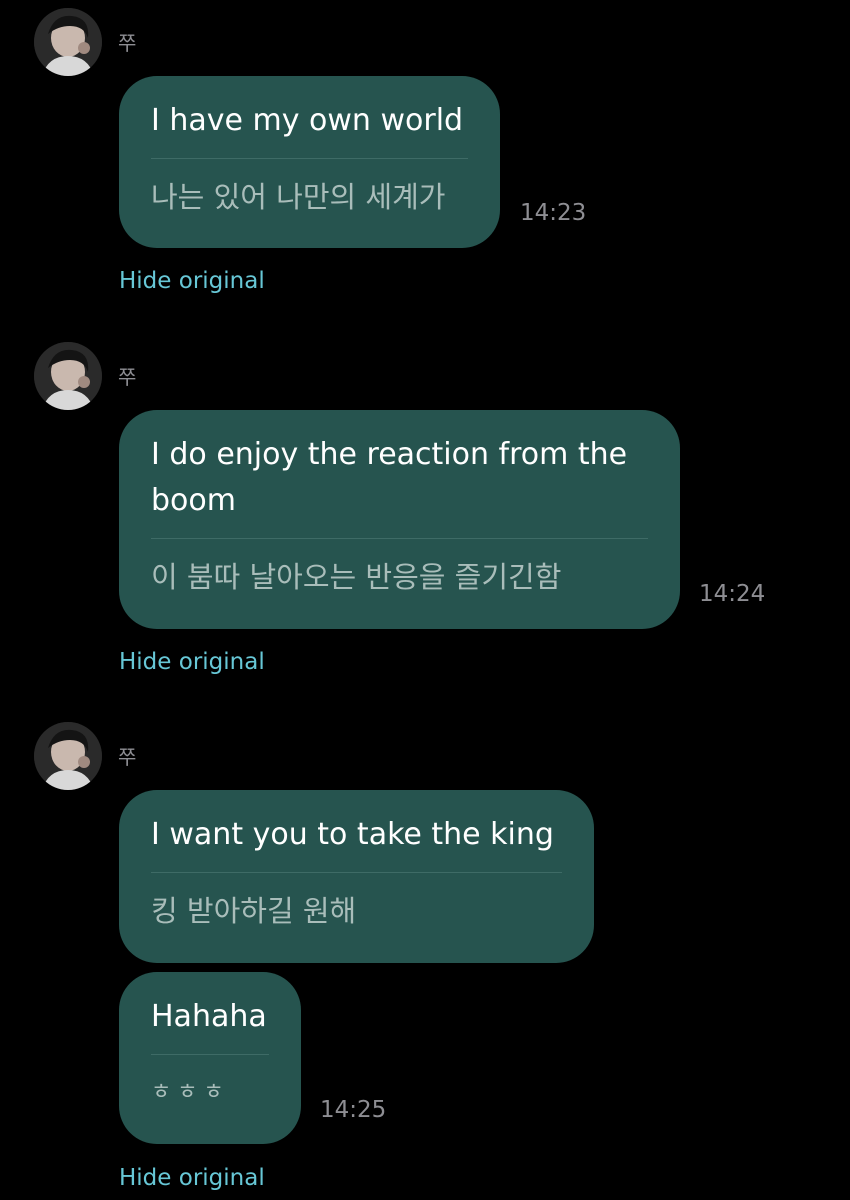 The width and height of the screenshot is (850, 1200). What do you see at coordinates (307, 120) in the screenshot?
I see `translated-text: I have my own world` at bounding box center [307, 120].